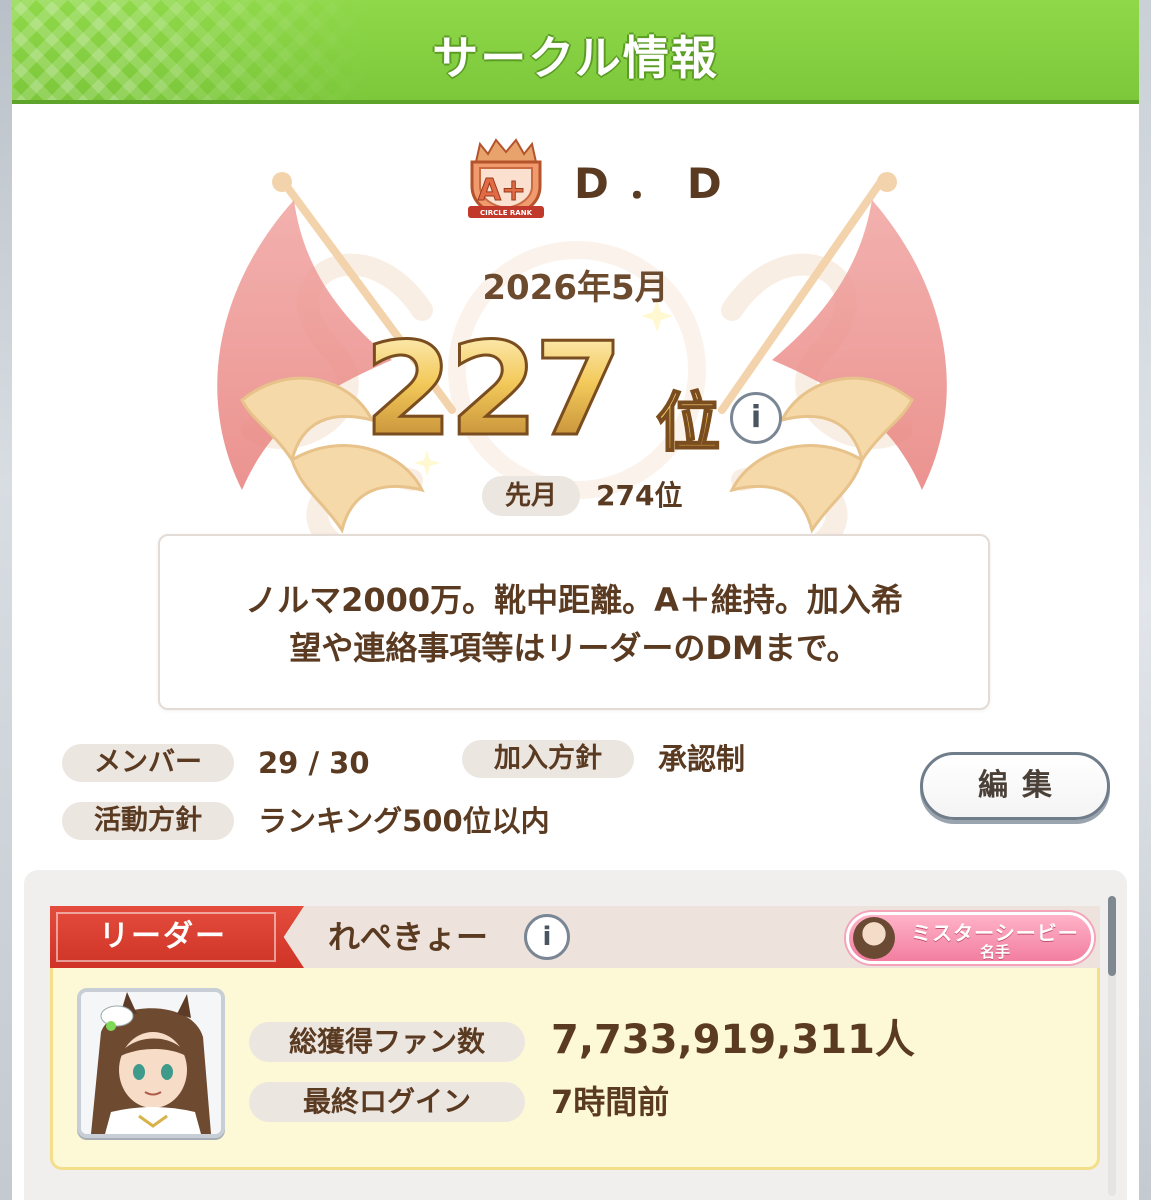  What do you see at coordinates (387, 1102) in the screenshot?
I see `last-login-label: 最終ログイン` at bounding box center [387, 1102].